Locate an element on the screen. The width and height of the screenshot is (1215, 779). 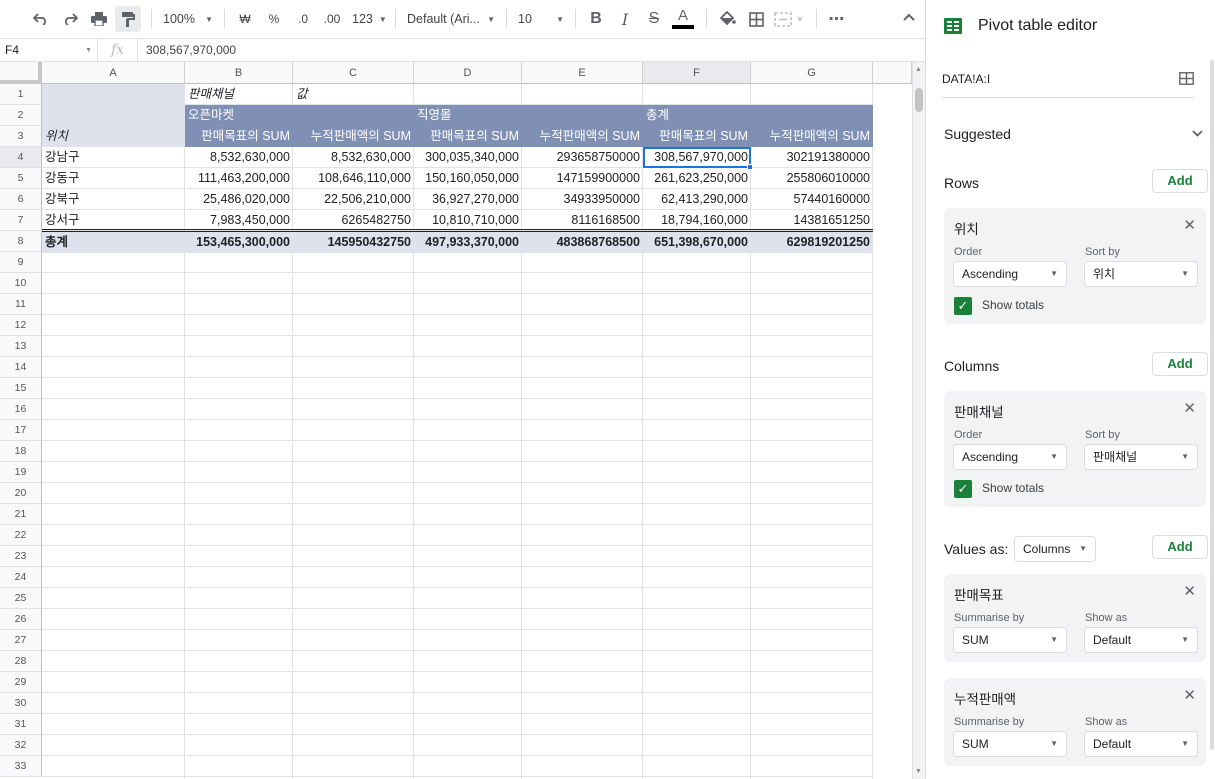
pivot-value-cell: 147159900000 is located at coordinates (582, 178).